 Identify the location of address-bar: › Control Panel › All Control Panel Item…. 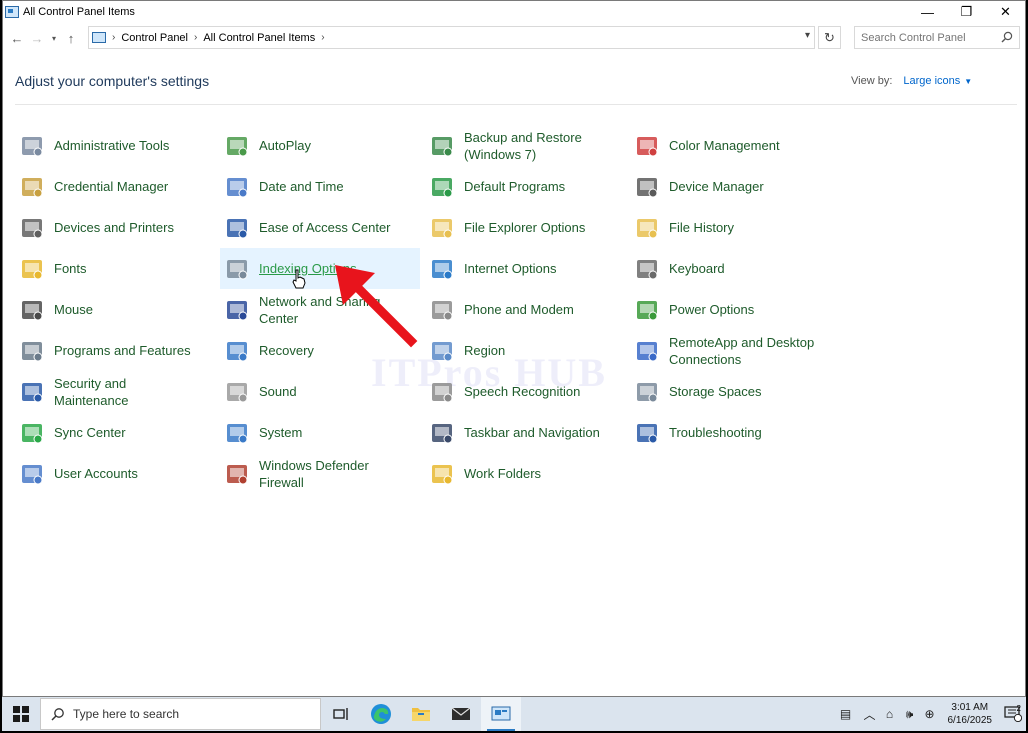
(451, 37).